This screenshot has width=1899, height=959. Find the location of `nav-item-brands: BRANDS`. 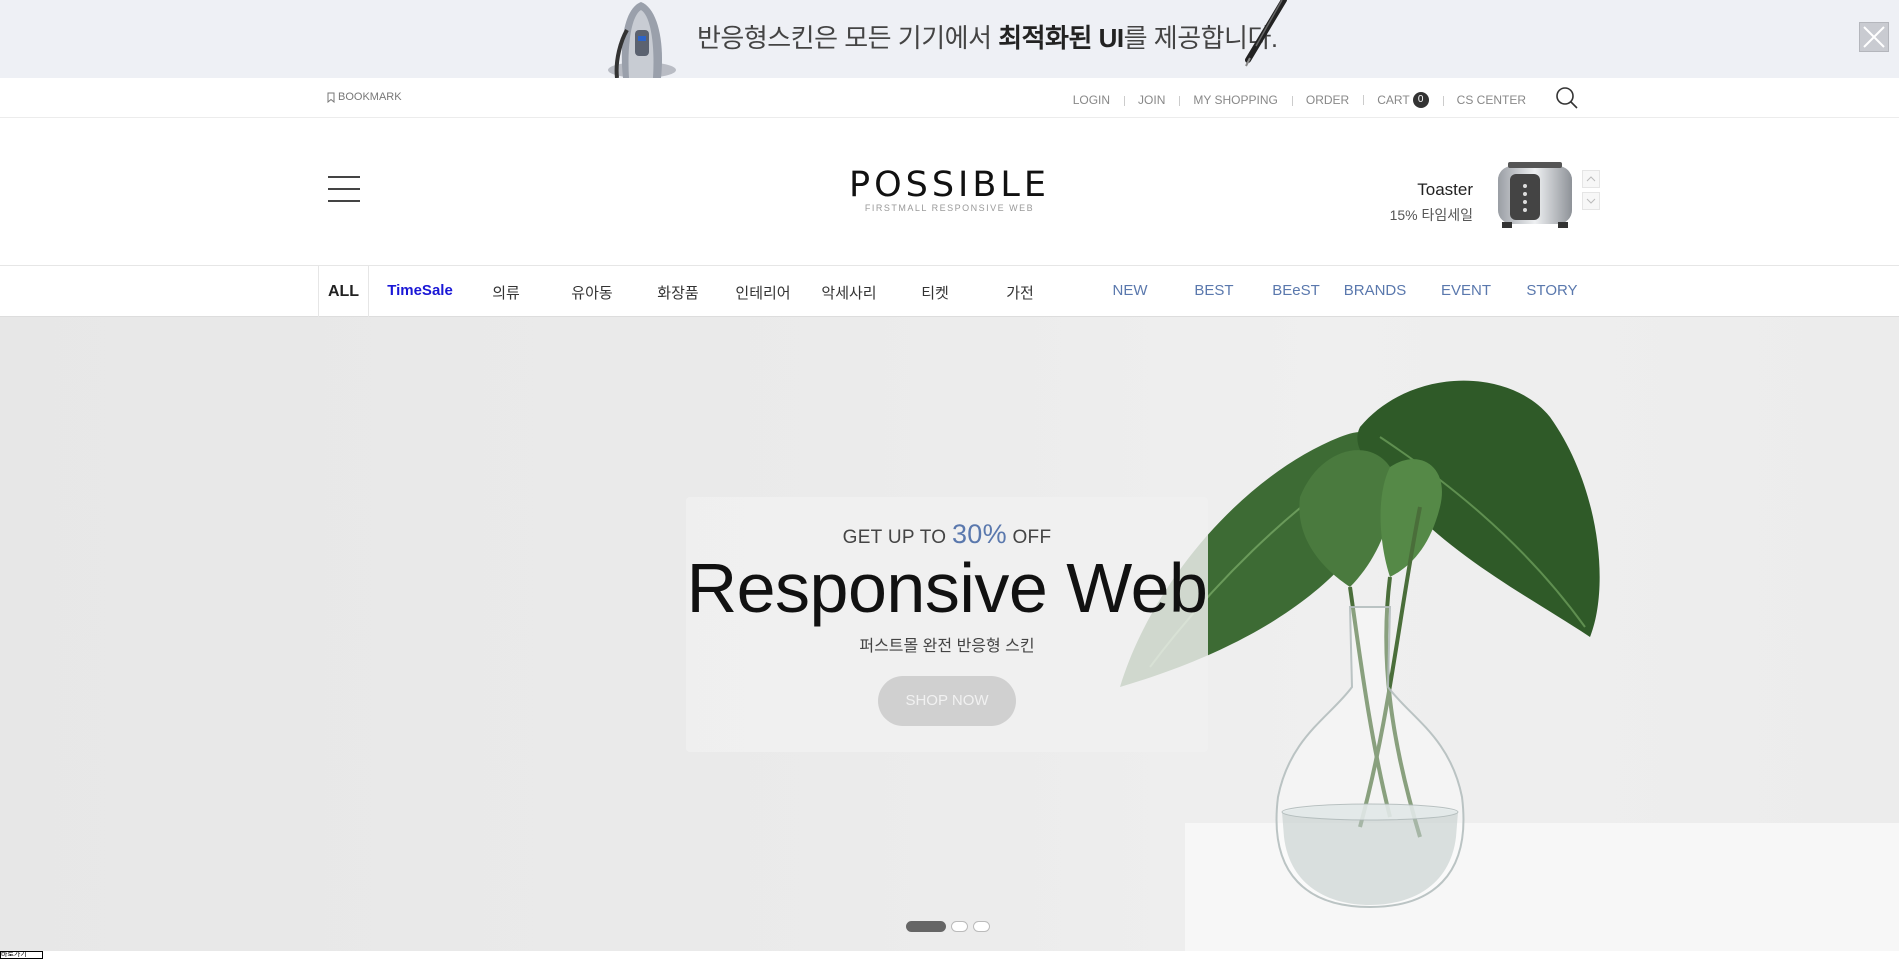

nav-item-brands: BRANDS is located at coordinates (1375, 290).